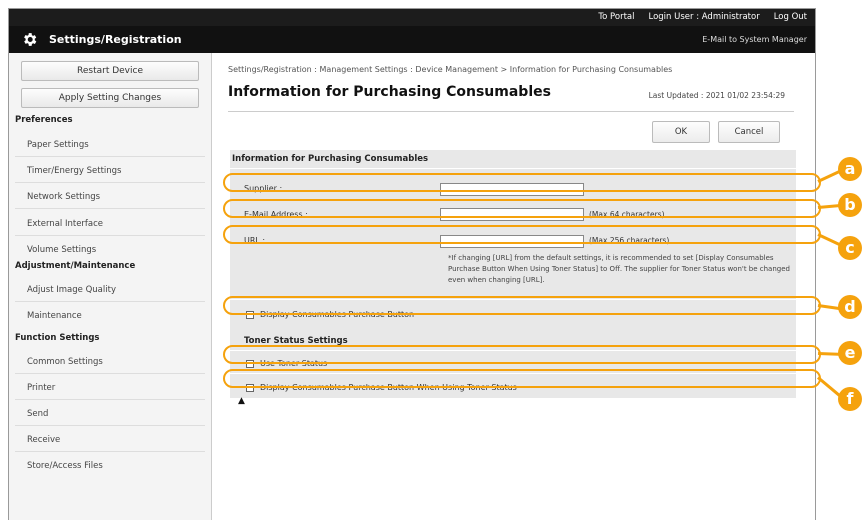  What do you see at coordinates (522, 234) in the screenshot?
I see `callout-box-c` at bounding box center [522, 234].